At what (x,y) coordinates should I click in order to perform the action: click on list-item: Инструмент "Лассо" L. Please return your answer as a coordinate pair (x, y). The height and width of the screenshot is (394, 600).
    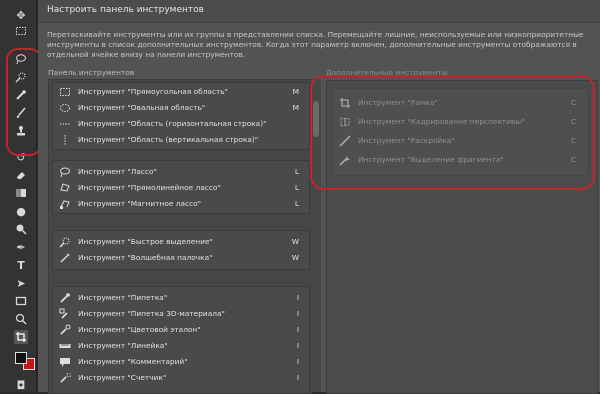
    Looking at the image, I should click on (183, 172).